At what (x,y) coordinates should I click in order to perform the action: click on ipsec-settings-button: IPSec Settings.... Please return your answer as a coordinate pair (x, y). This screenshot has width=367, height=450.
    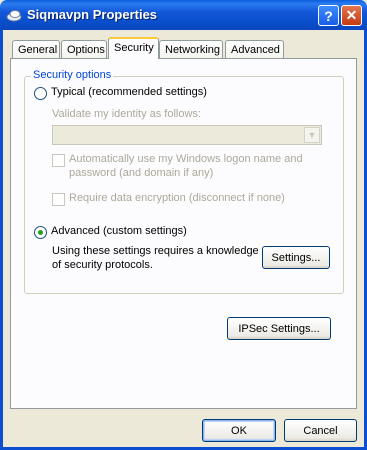
    Looking at the image, I should click on (279, 328).